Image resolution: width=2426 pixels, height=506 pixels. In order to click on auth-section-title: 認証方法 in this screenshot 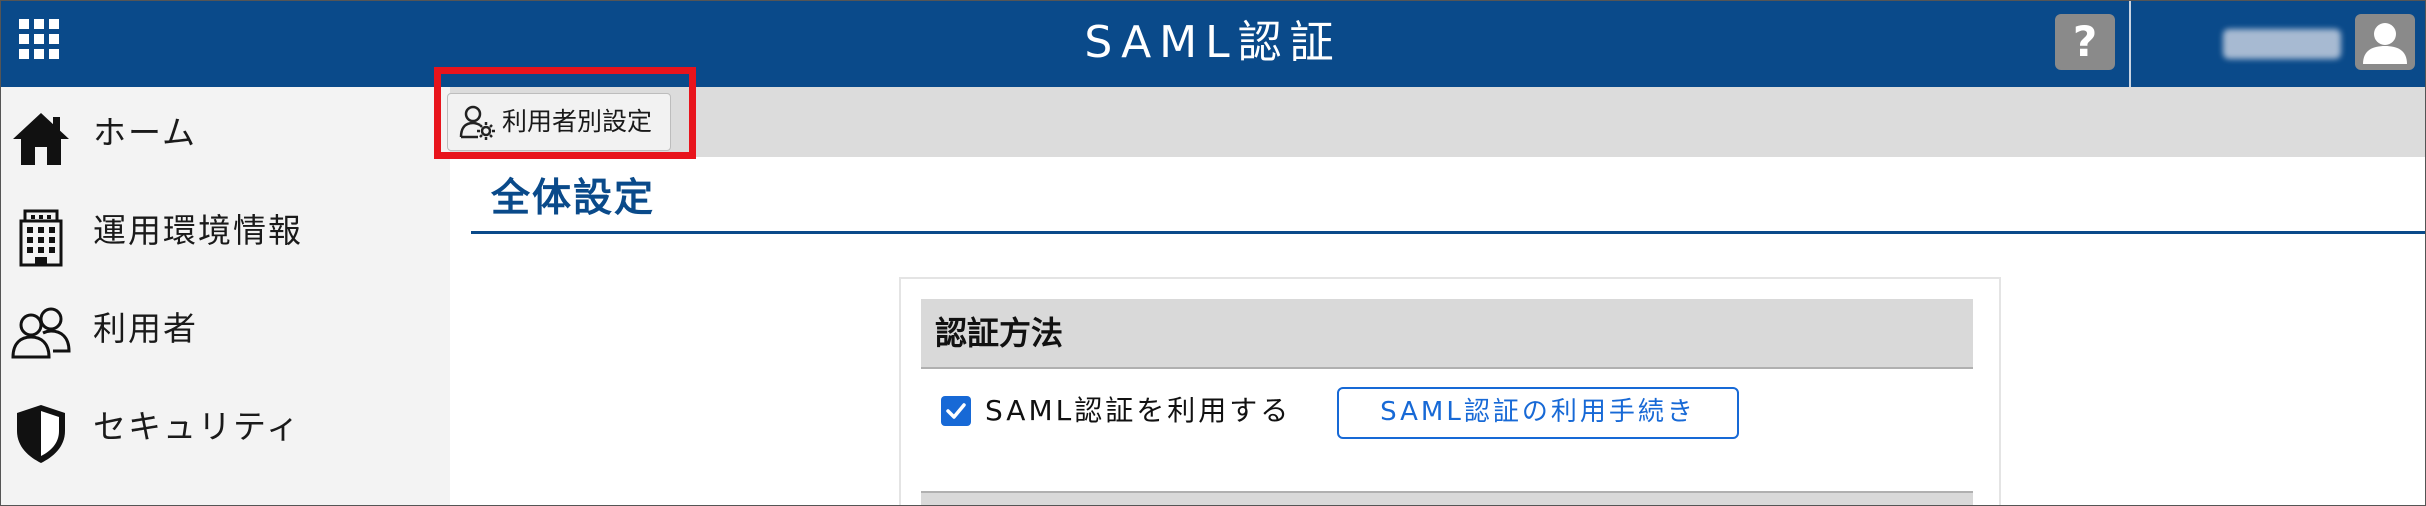, I will do `click(999, 333)`.